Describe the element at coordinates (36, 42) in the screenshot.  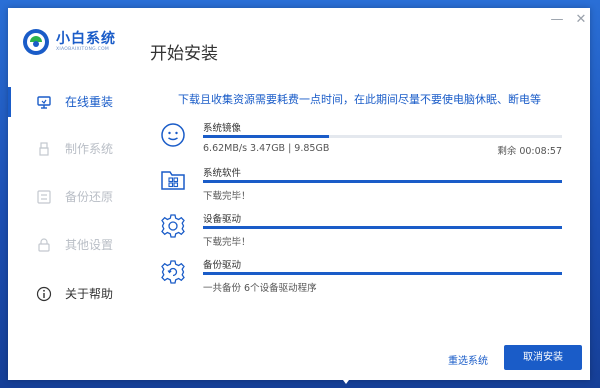
I see `logo-icon` at that location.